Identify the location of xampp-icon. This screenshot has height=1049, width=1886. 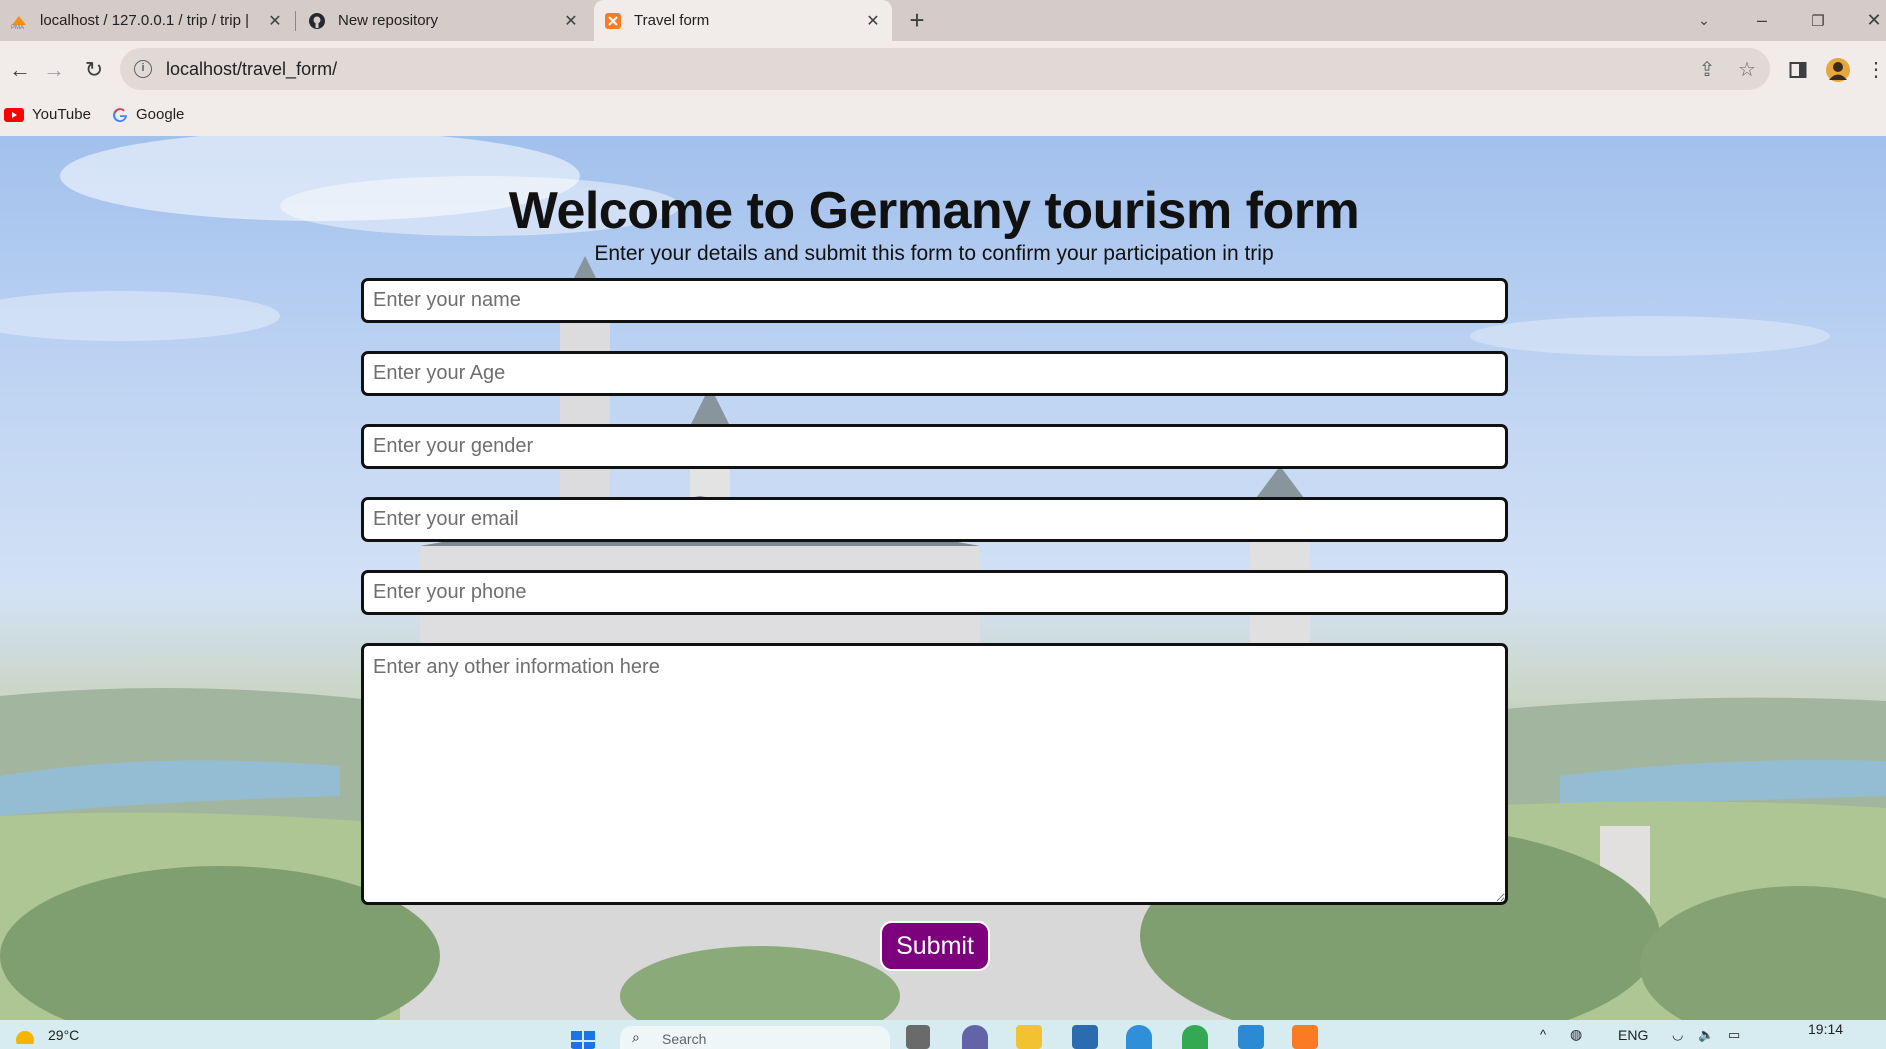
(613, 20).